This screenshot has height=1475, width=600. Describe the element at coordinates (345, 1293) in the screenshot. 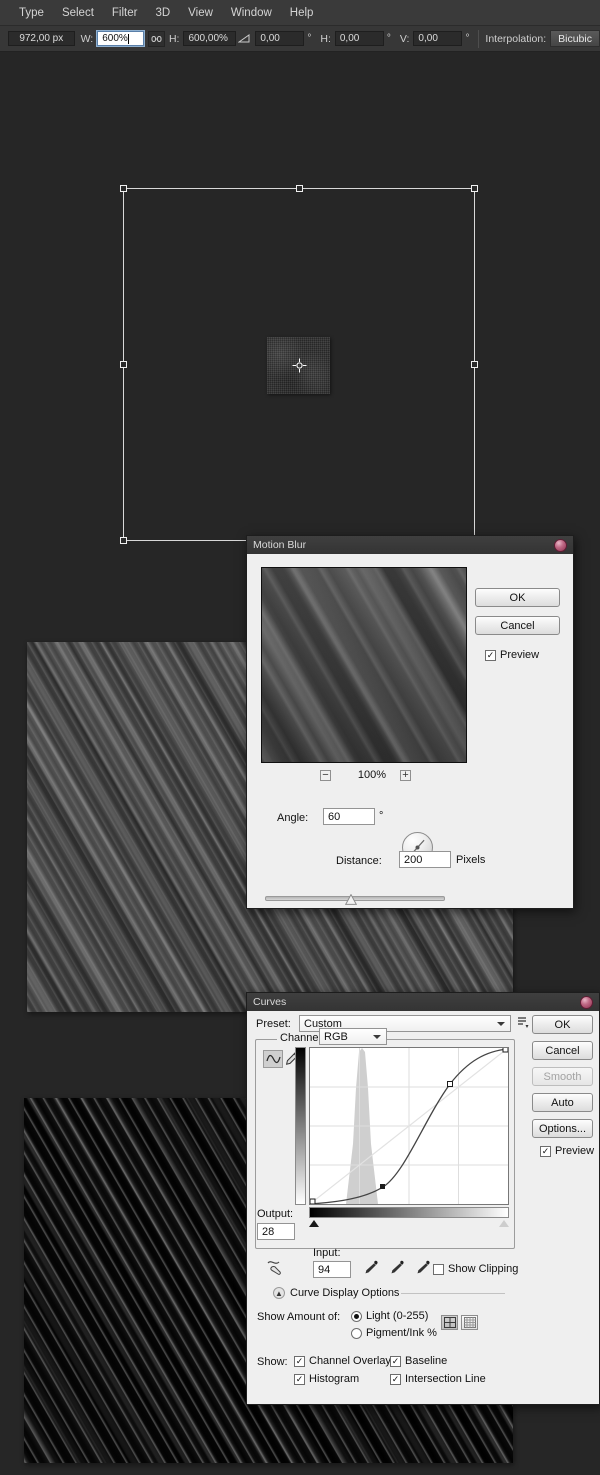

I see `curve-display-options-label: Curve Display Options` at that location.